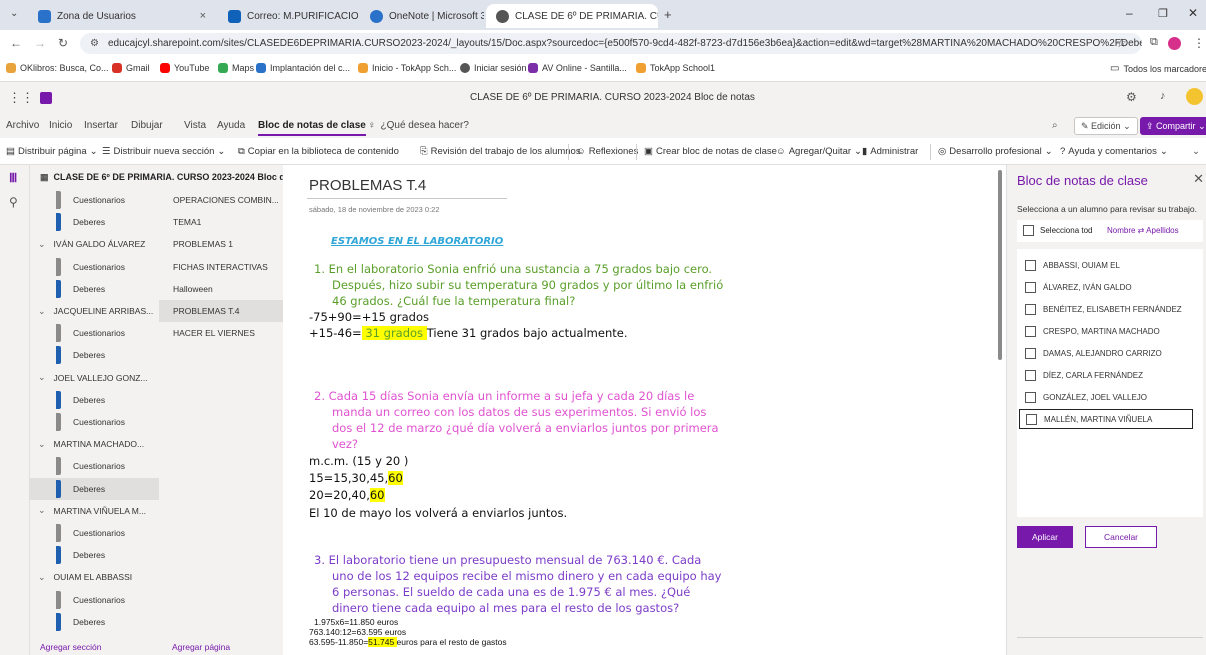  What do you see at coordinates (14, 13) in the screenshot?
I see `tab-list-chevron-icon: ⌄` at bounding box center [14, 13].